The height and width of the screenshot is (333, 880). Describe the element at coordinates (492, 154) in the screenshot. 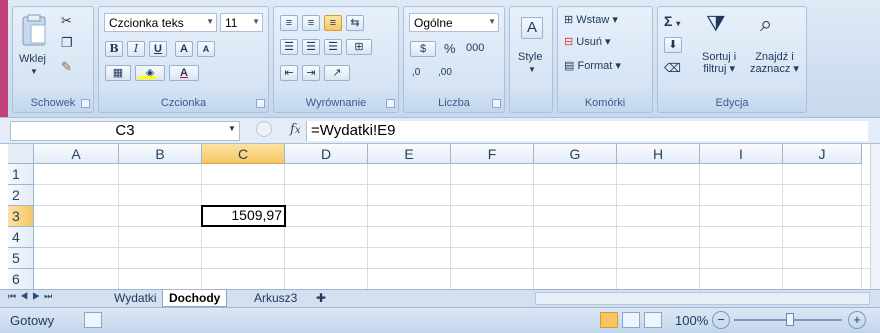

I see `column-header-f: F` at that location.